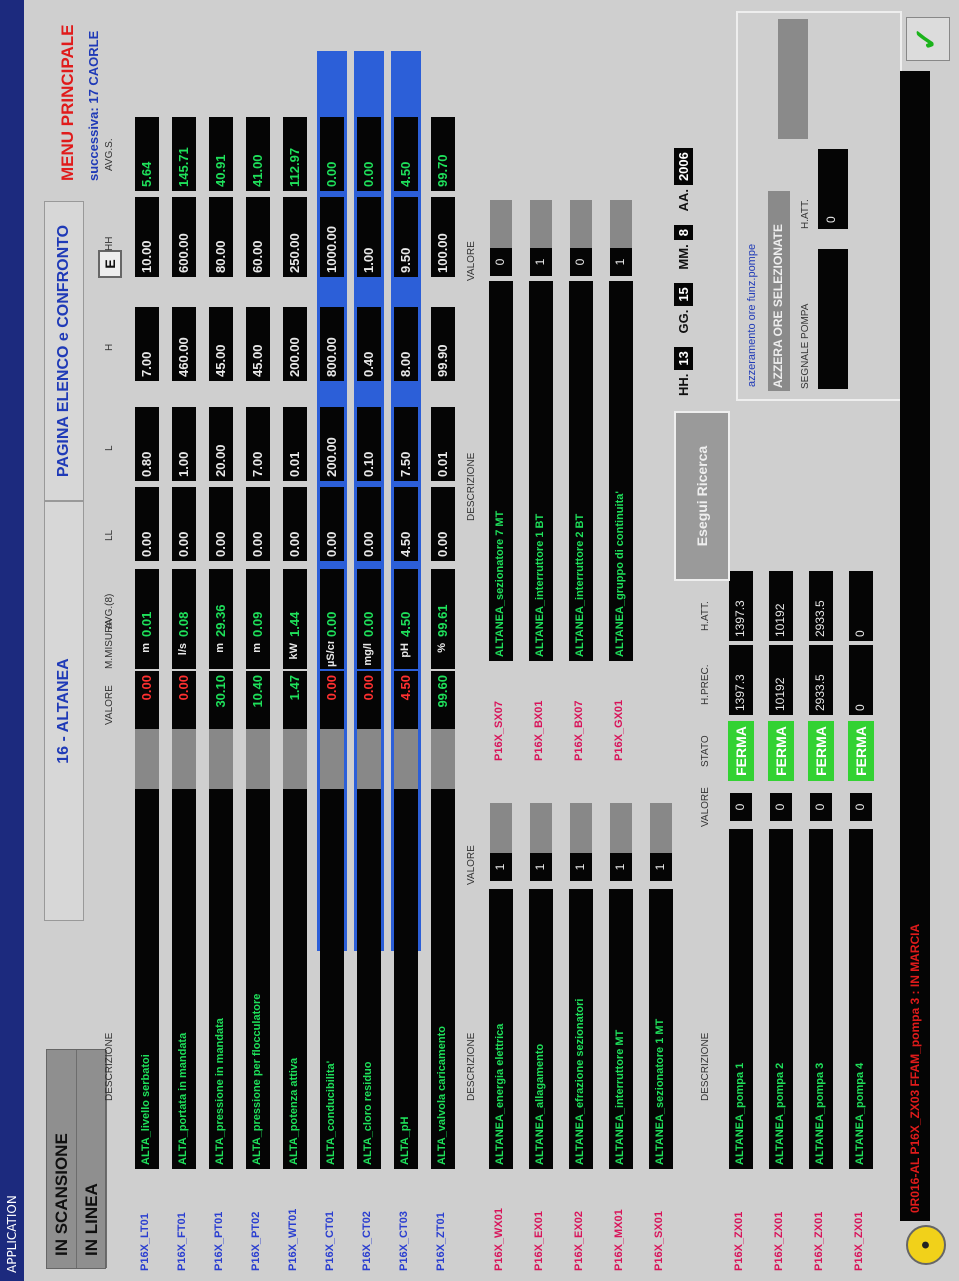 The width and height of the screenshot is (959, 1281). Describe the element at coordinates (705, 751) in the screenshot. I see `pump-header-stato: STATO` at that location.